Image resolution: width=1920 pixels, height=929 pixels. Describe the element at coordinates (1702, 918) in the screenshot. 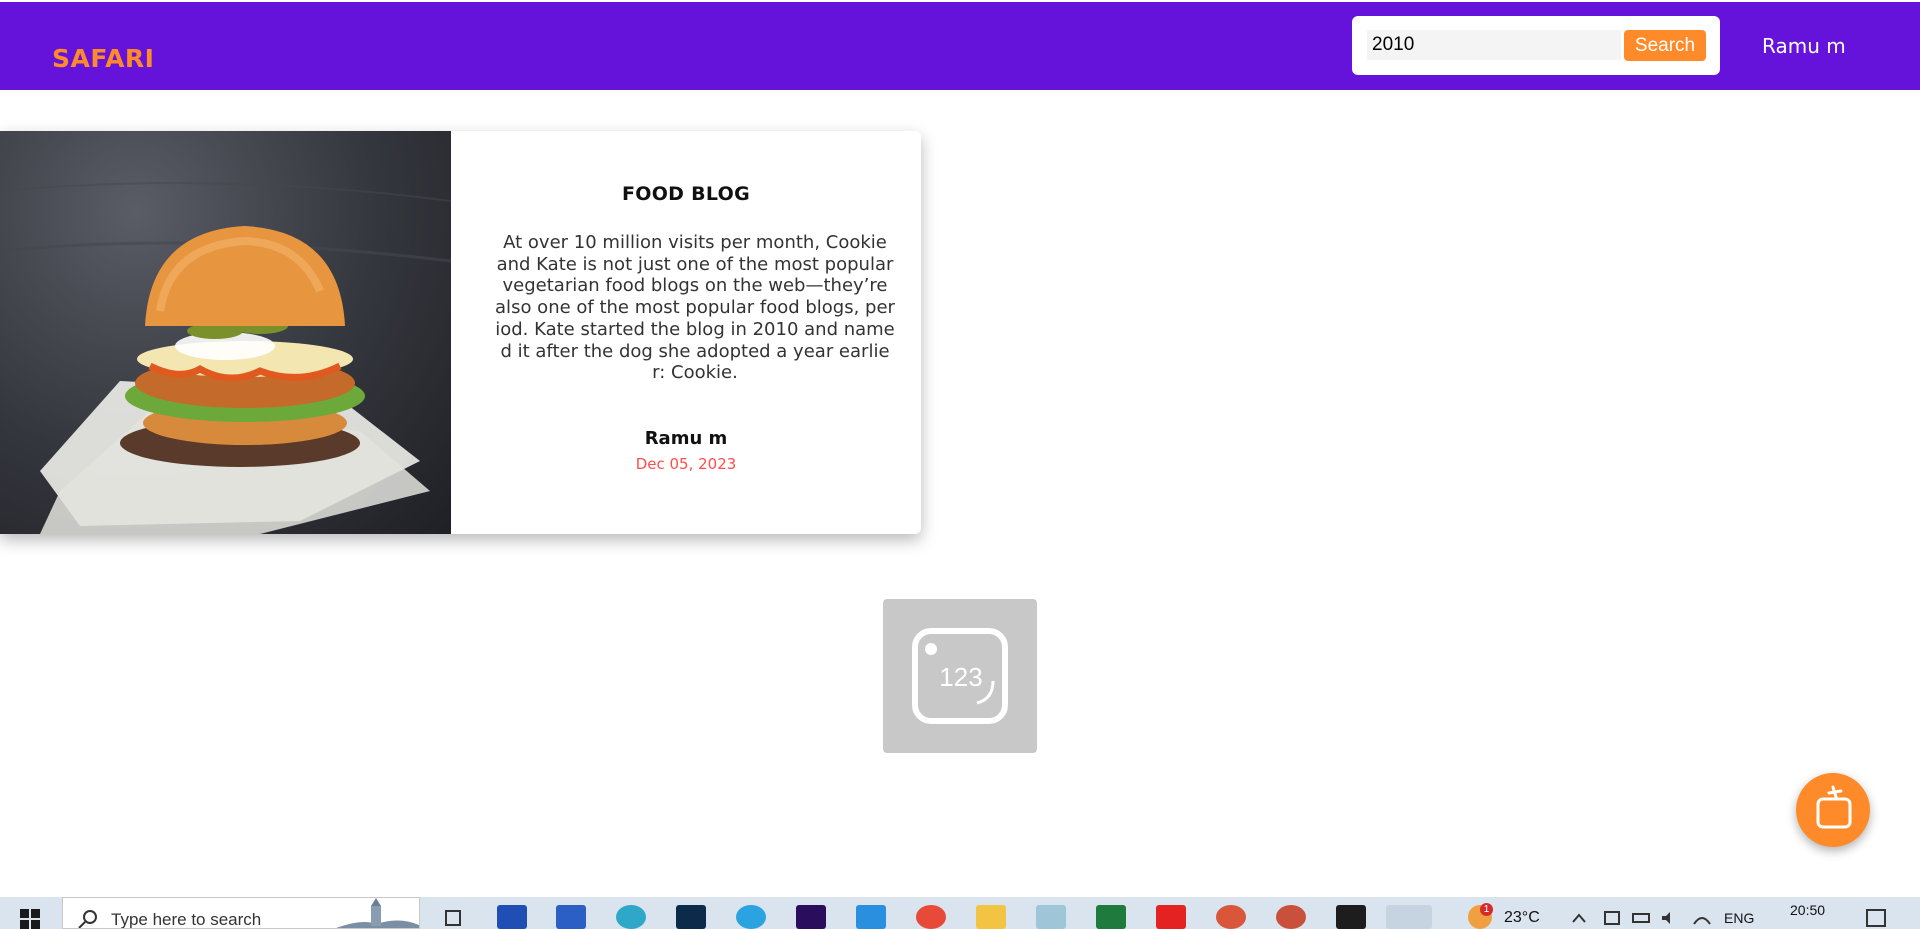

I see `wifi-icon` at that location.